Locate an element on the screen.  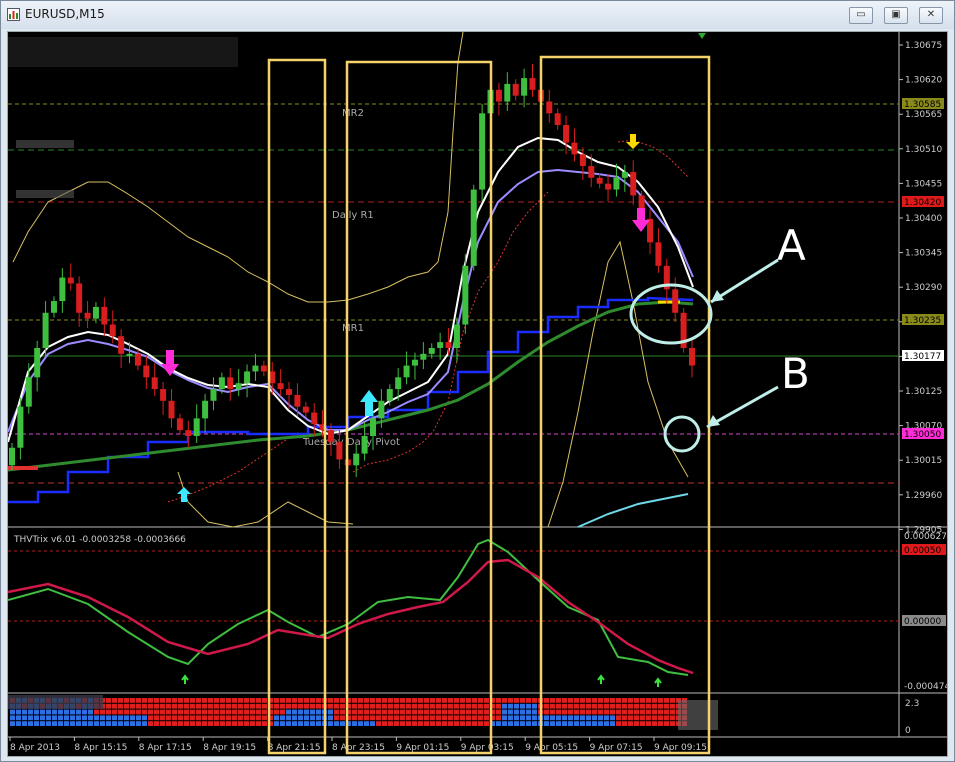
price-tick-label: 1.30675 is located at coordinates (923, 46).